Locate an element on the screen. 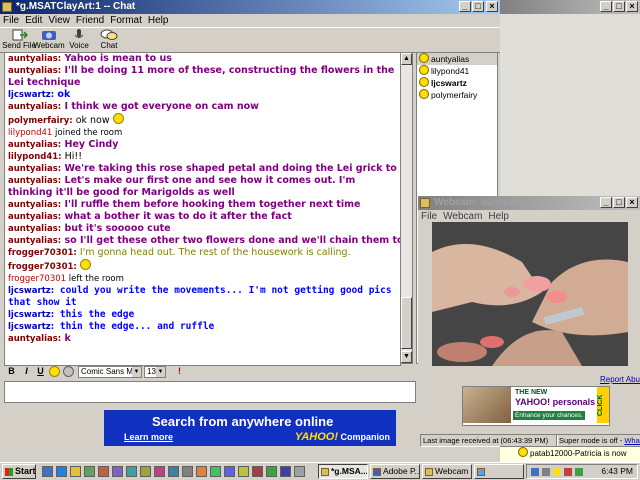  quicklaunch-app7-icon is located at coordinates (173, 471).